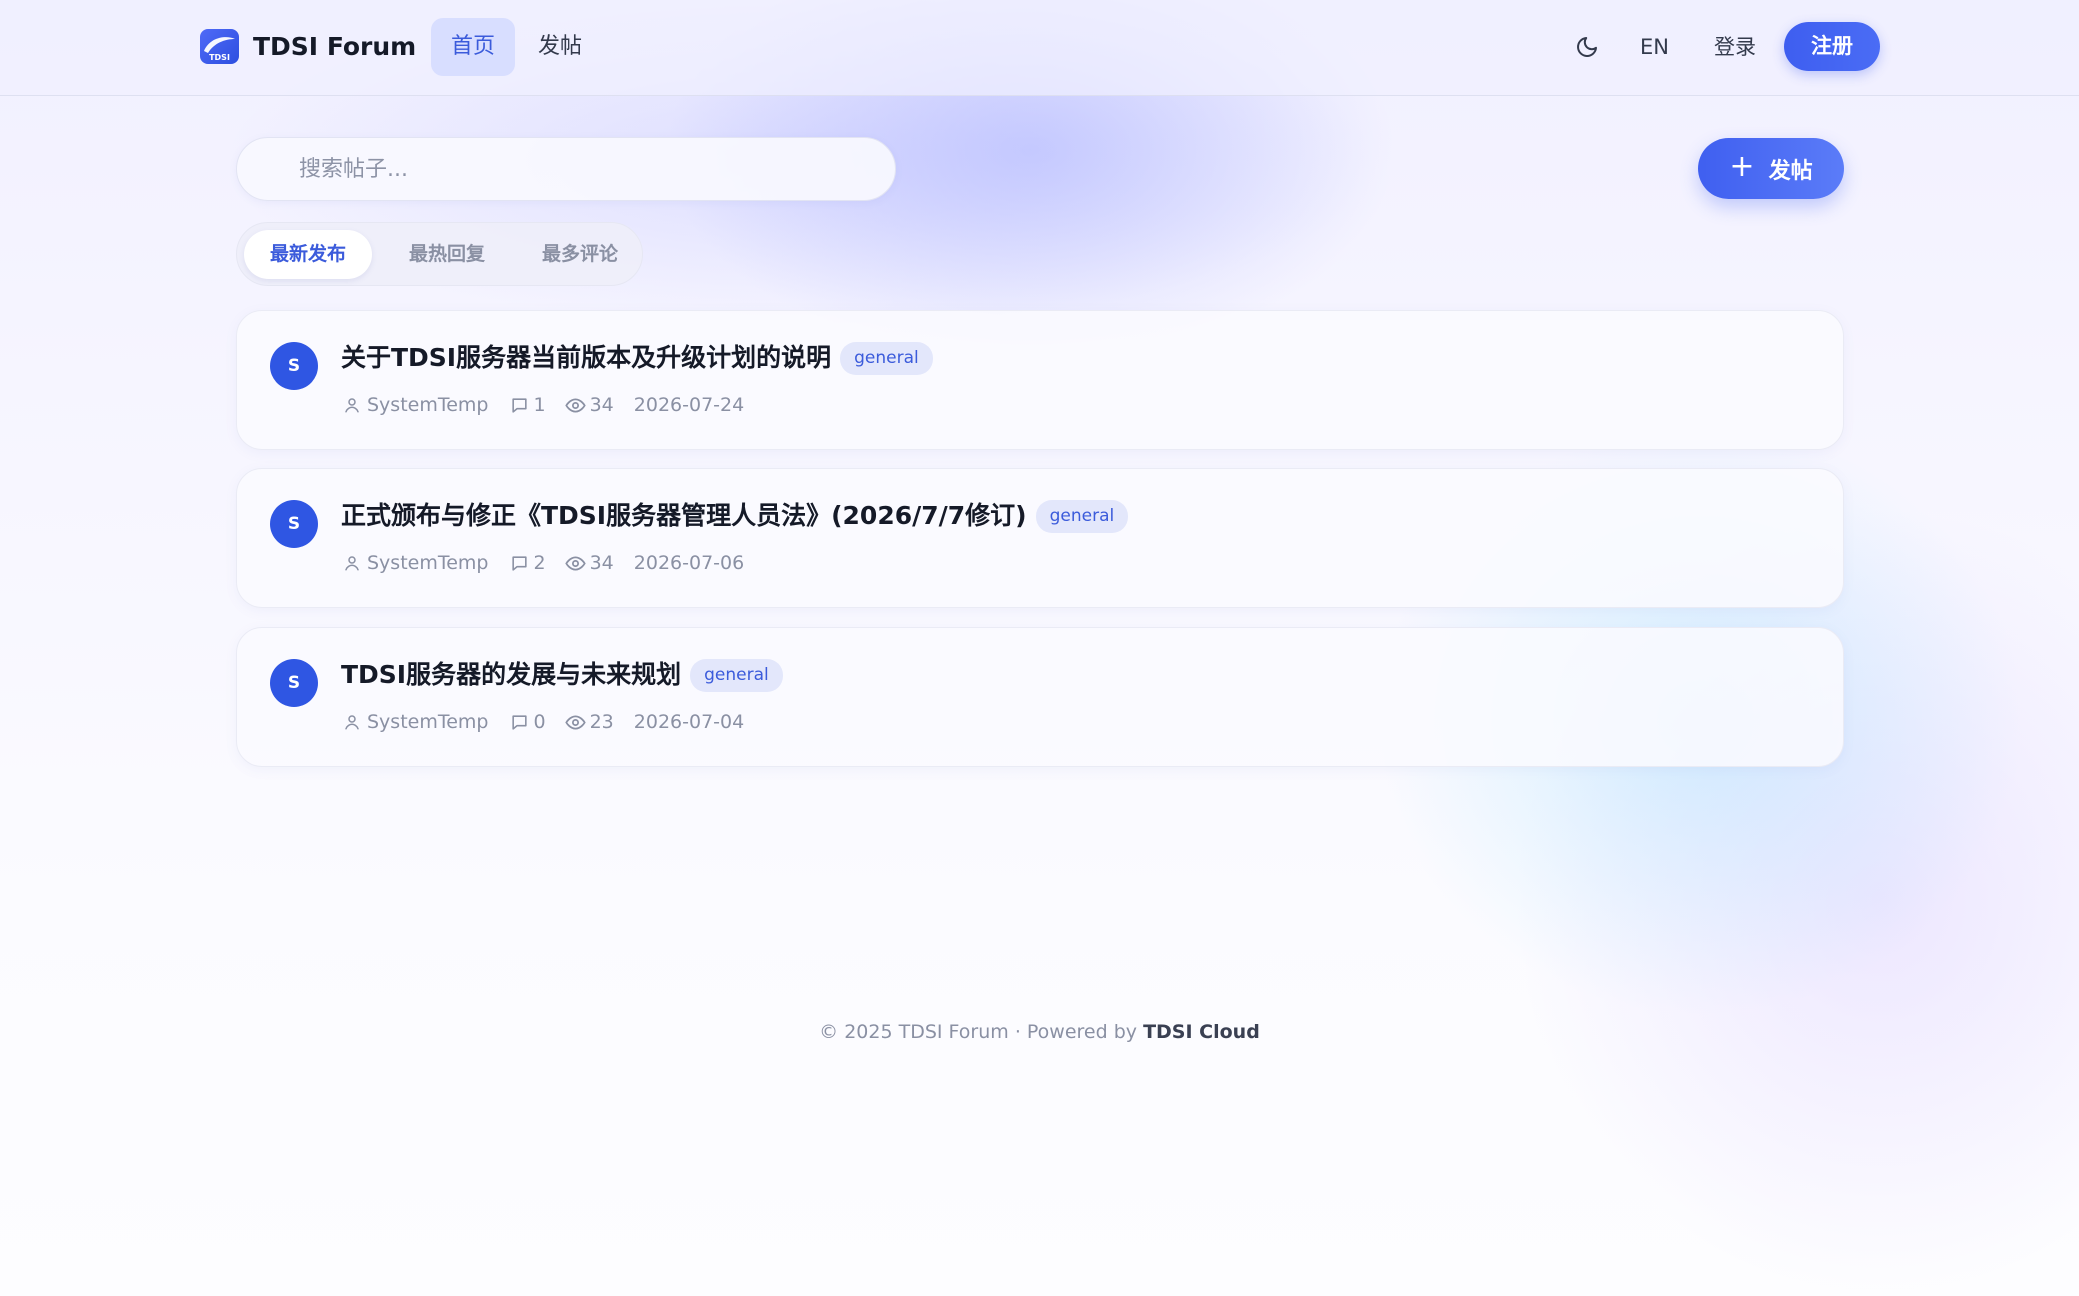 This screenshot has height=1296, width=2079. I want to click on login-link: 登录, so click(1735, 47).